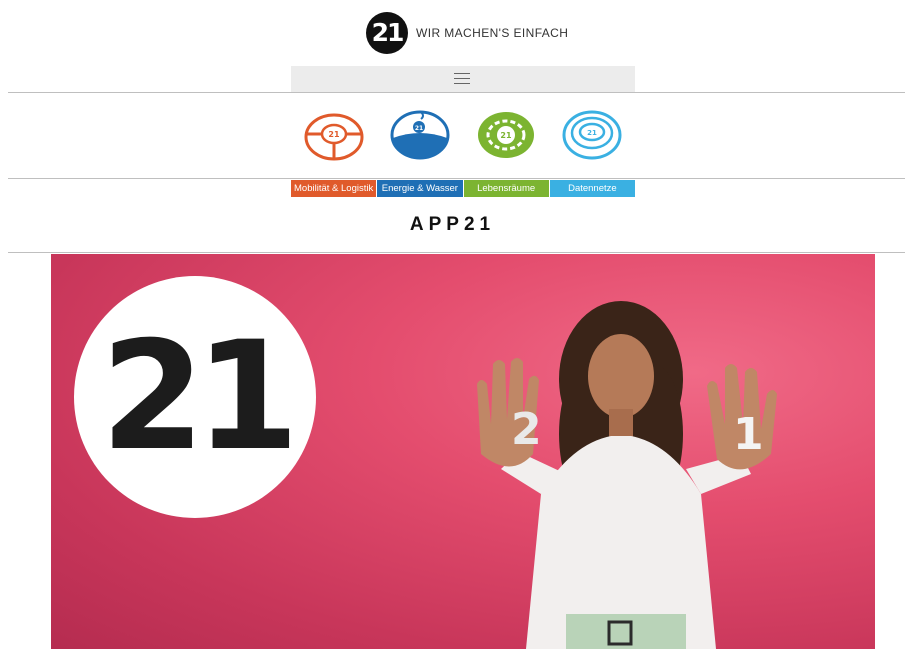 The image size is (905, 649). What do you see at coordinates (420, 135) in the screenshot?
I see `energy-water-icon: 21` at bounding box center [420, 135].